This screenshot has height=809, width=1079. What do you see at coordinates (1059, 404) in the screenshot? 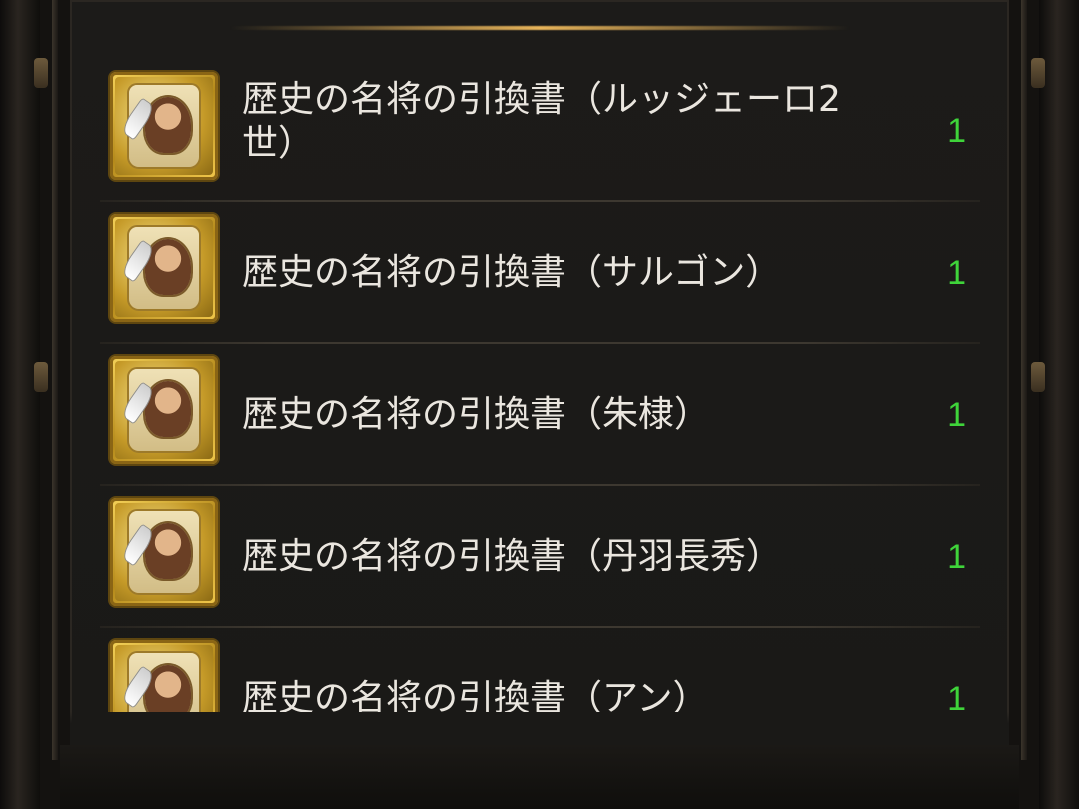
I see `frame-border-right` at bounding box center [1059, 404].